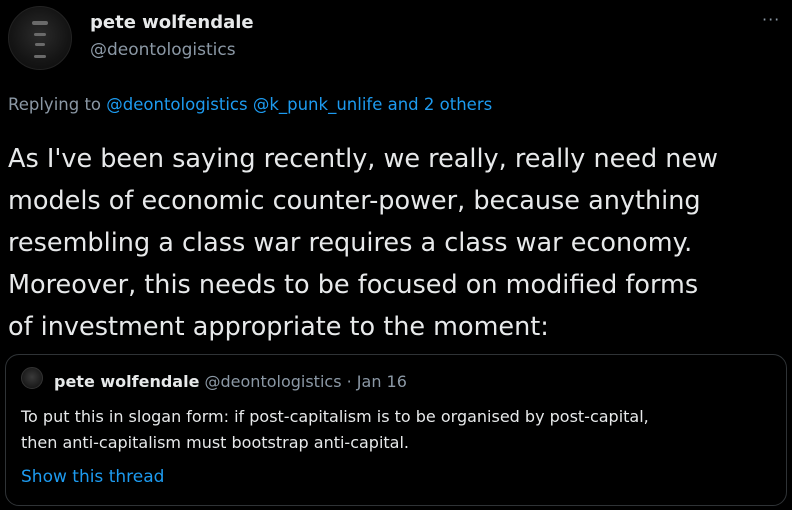  What do you see at coordinates (771, 19) in the screenshot?
I see `more-horizontal-icon: ···` at bounding box center [771, 19].